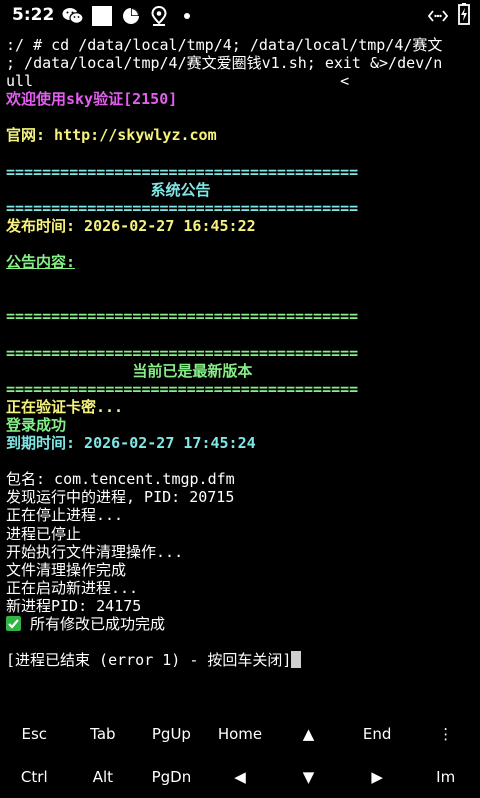 This screenshot has width=480, height=798. I want to click on terminal-line: 发布时间: 2026-02-27 16:45:22, so click(240, 226).